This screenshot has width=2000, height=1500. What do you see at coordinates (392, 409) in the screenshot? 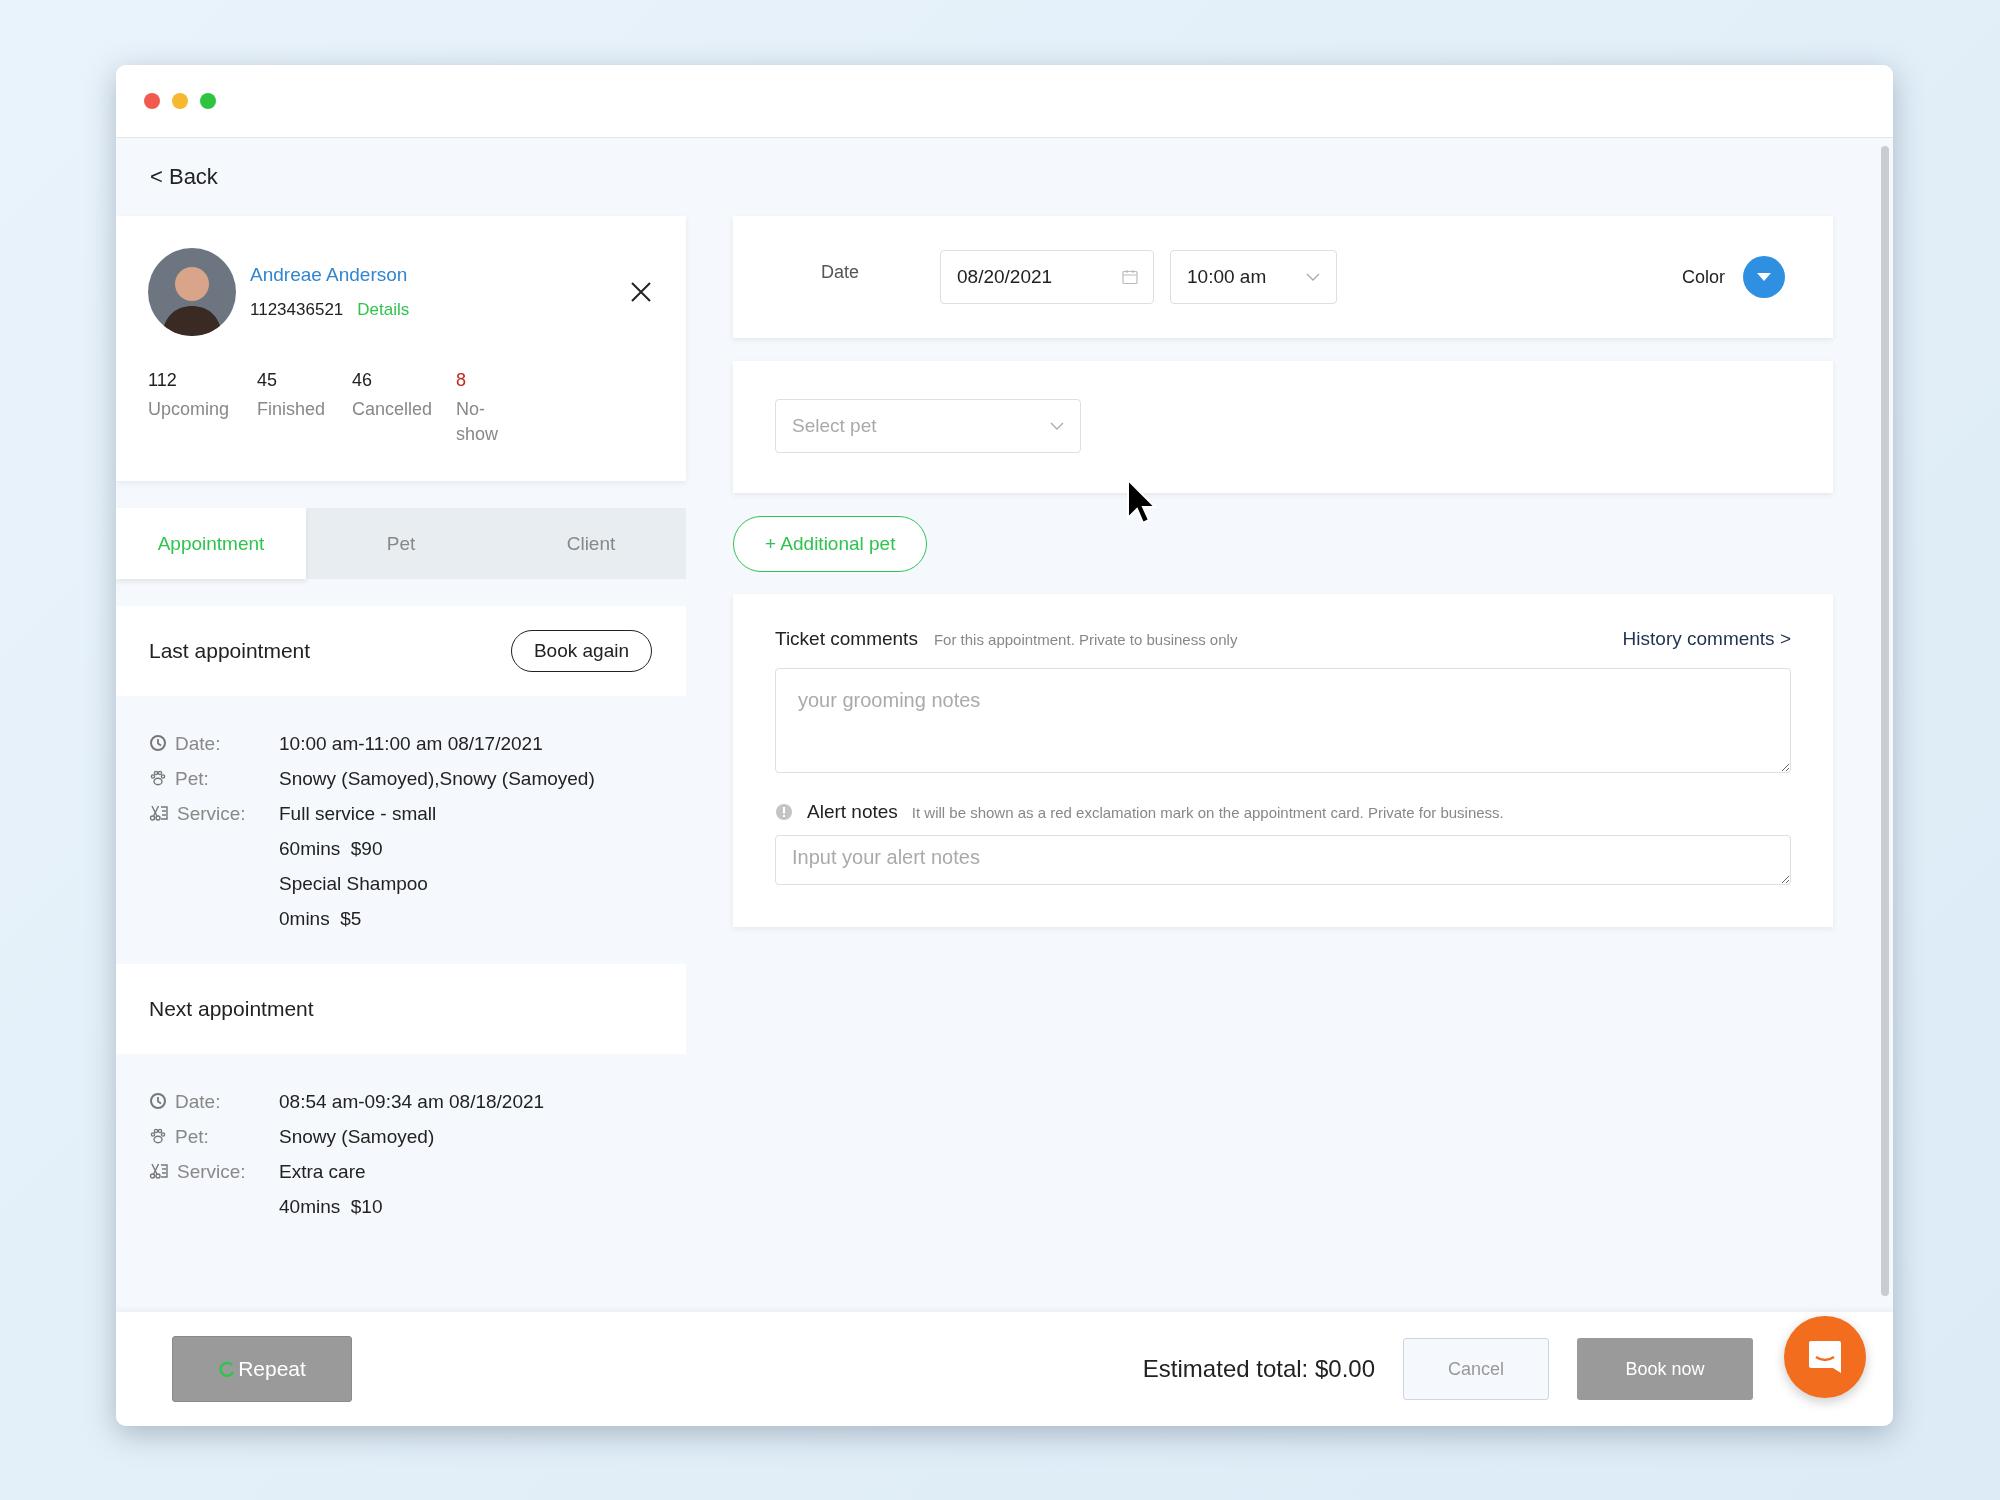
I see `stat-label: Cancelled` at bounding box center [392, 409].